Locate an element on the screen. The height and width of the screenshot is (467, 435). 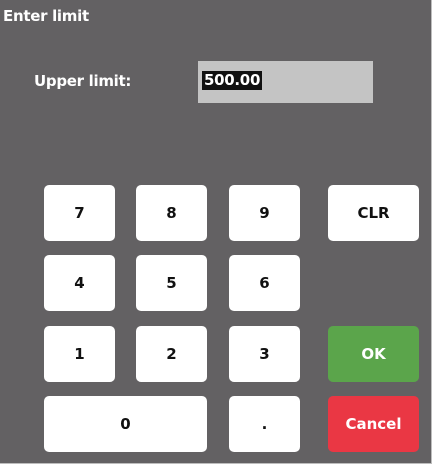
key-6-button: 6 is located at coordinates (264, 283).